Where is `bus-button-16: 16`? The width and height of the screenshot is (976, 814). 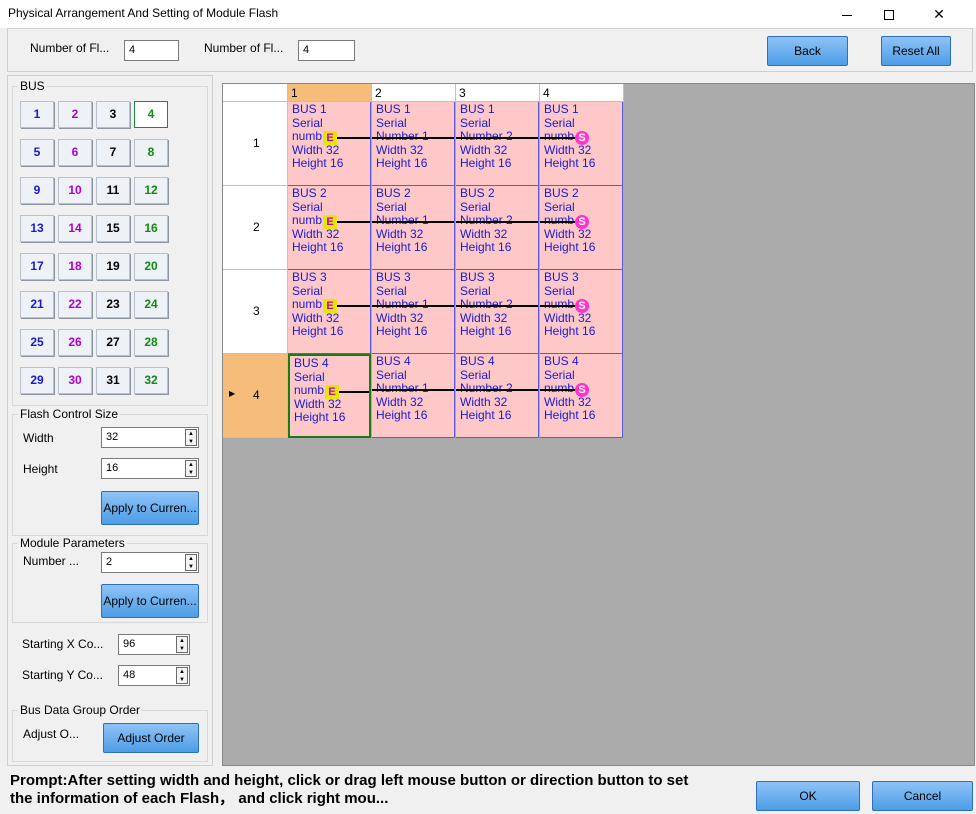
bus-button-16: 16 is located at coordinates (151, 228).